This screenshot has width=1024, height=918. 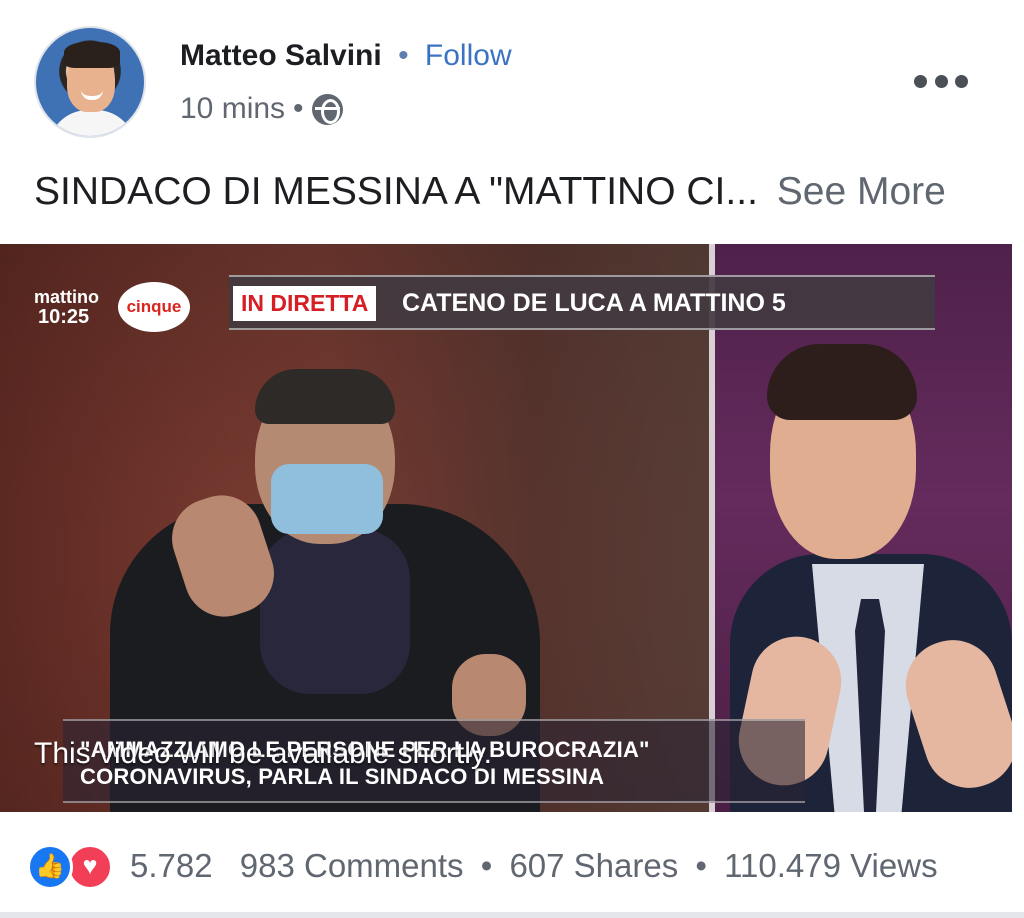 I want to click on broadcast-time: 10:25, so click(x=64, y=317).